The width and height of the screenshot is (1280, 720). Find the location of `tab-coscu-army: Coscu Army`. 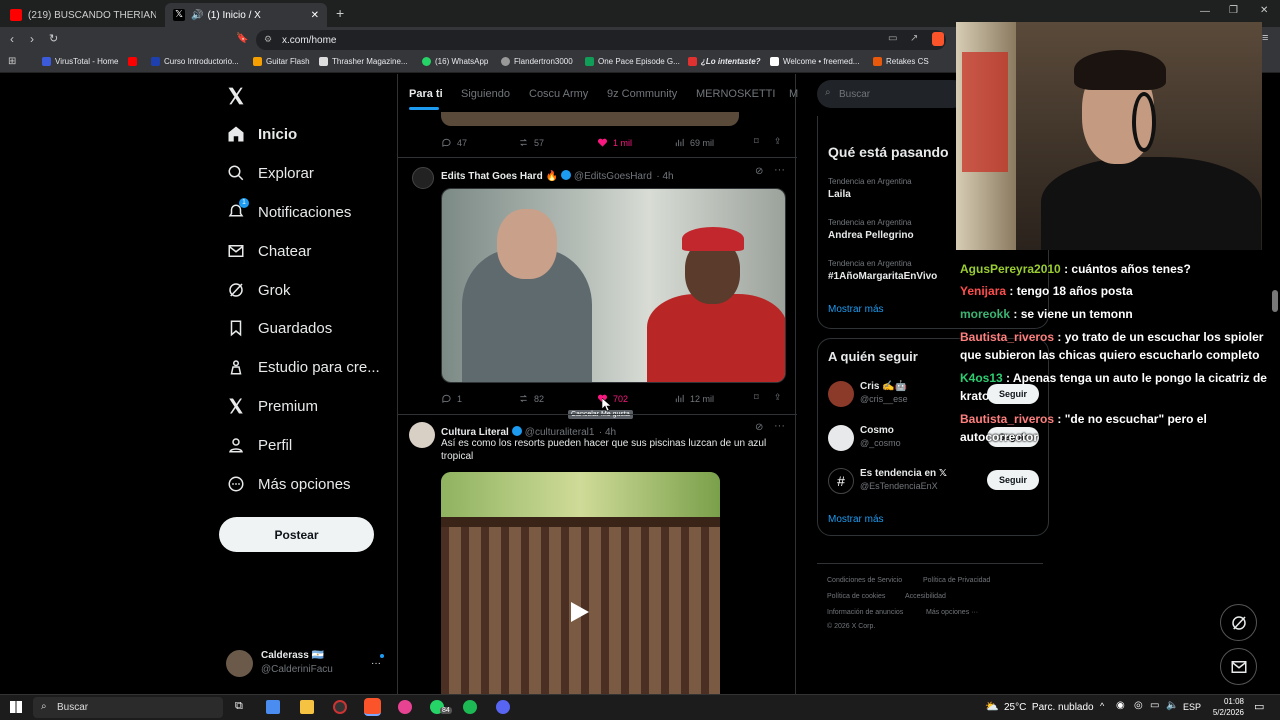

tab-coscu-army: Coscu Army is located at coordinates (558, 94).